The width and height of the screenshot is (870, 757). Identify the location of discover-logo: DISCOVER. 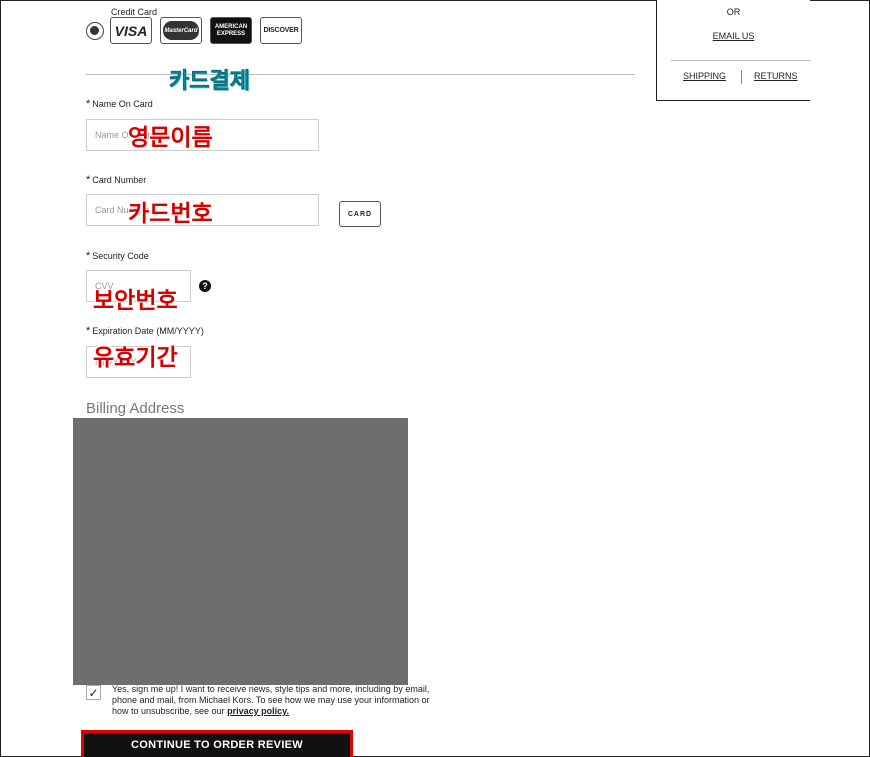
(281, 30).